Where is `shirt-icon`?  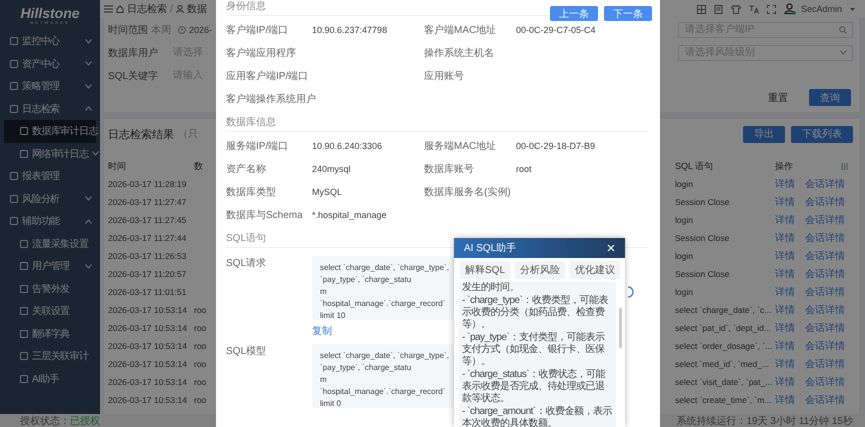 shirt-icon is located at coordinates (735, 9).